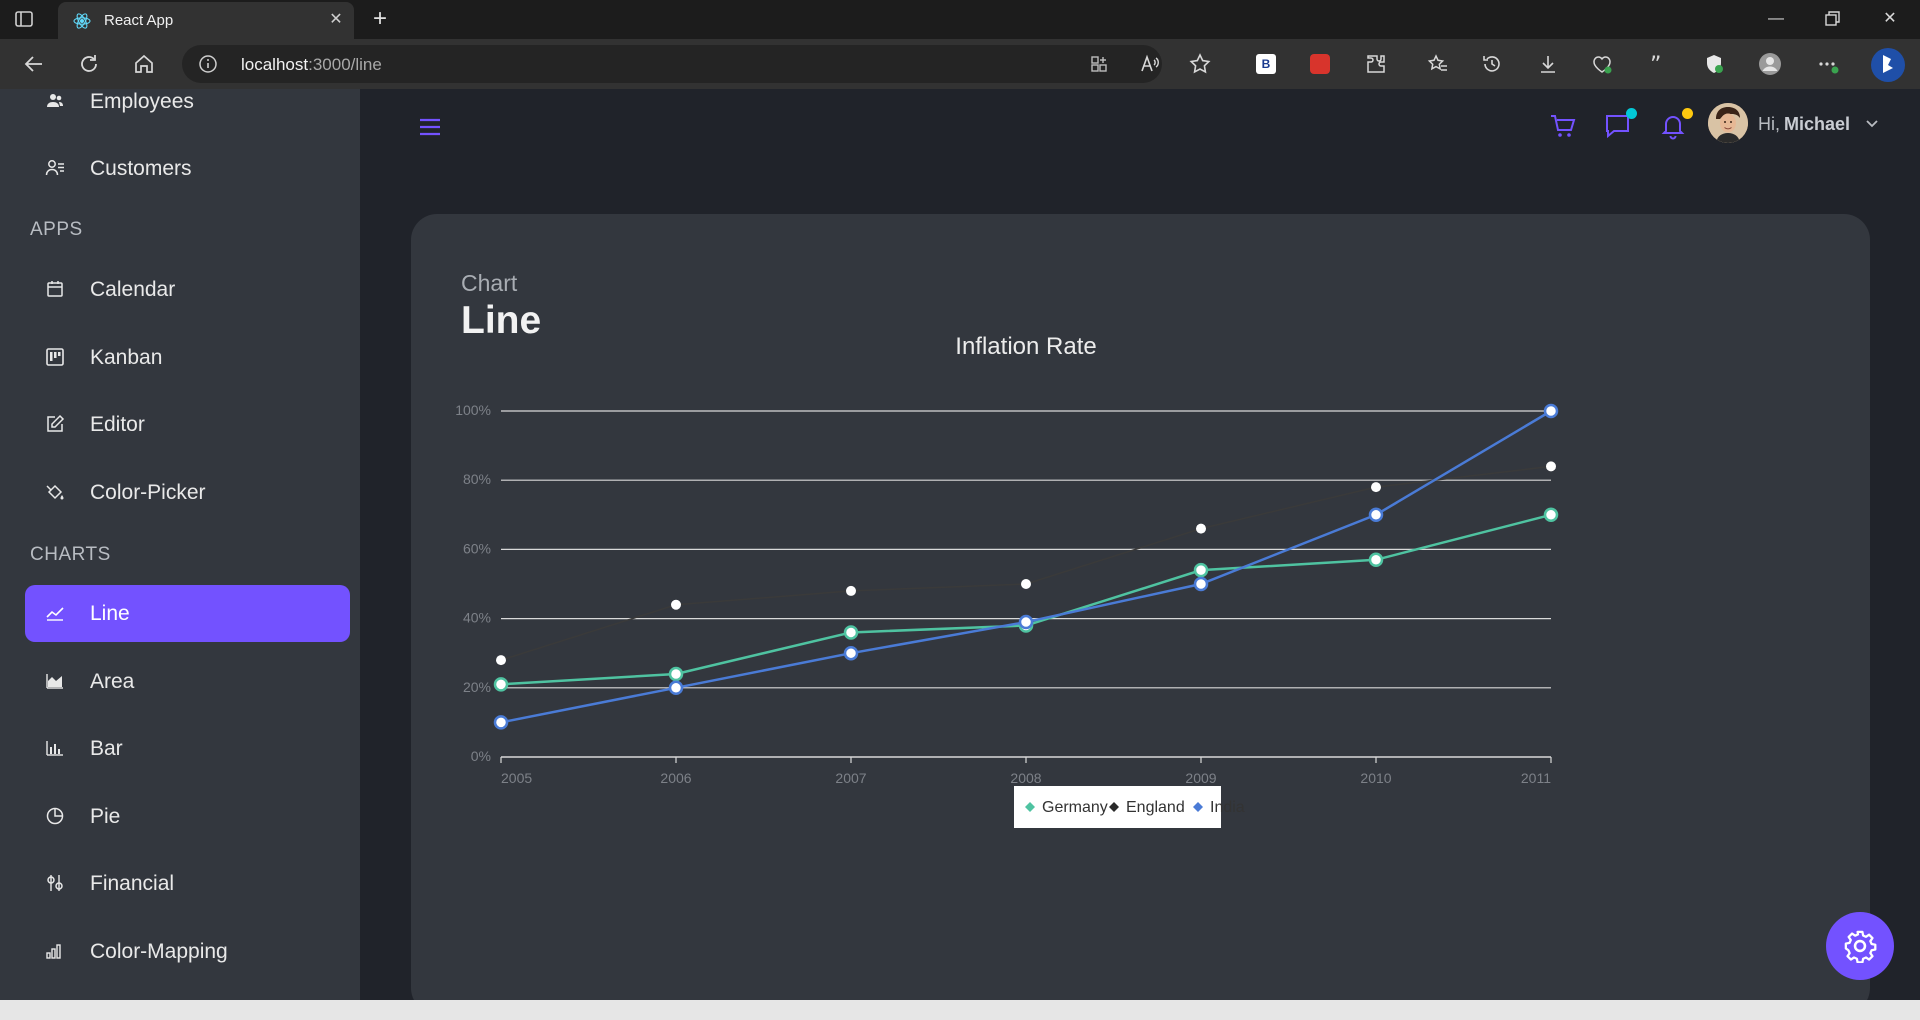 The image size is (1920, 1020). What do you see at coordinates (1099, 64) in the screenshot?
I see `app-available-icon` at bounding box center [1099, 64].